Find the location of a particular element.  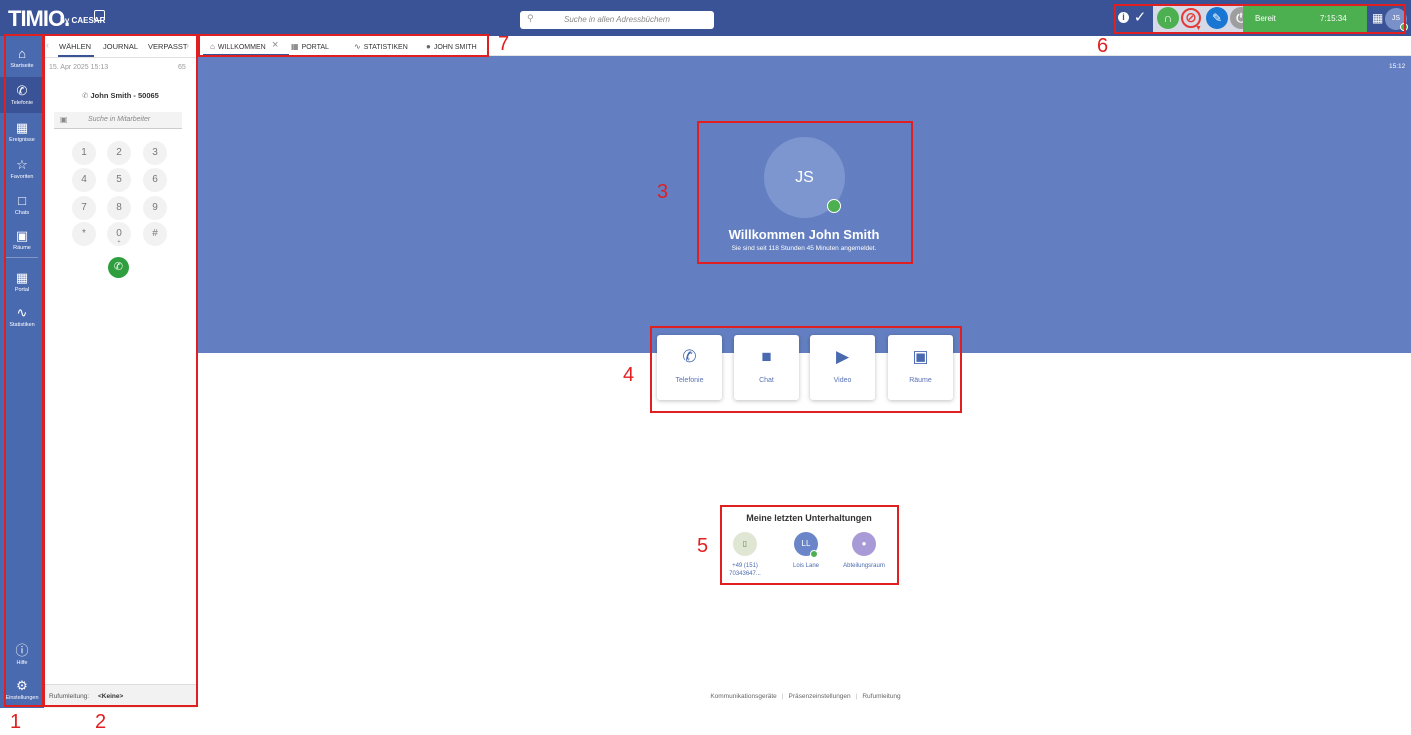

annotation-number-4: 4 is located at coordinates (629, 375).